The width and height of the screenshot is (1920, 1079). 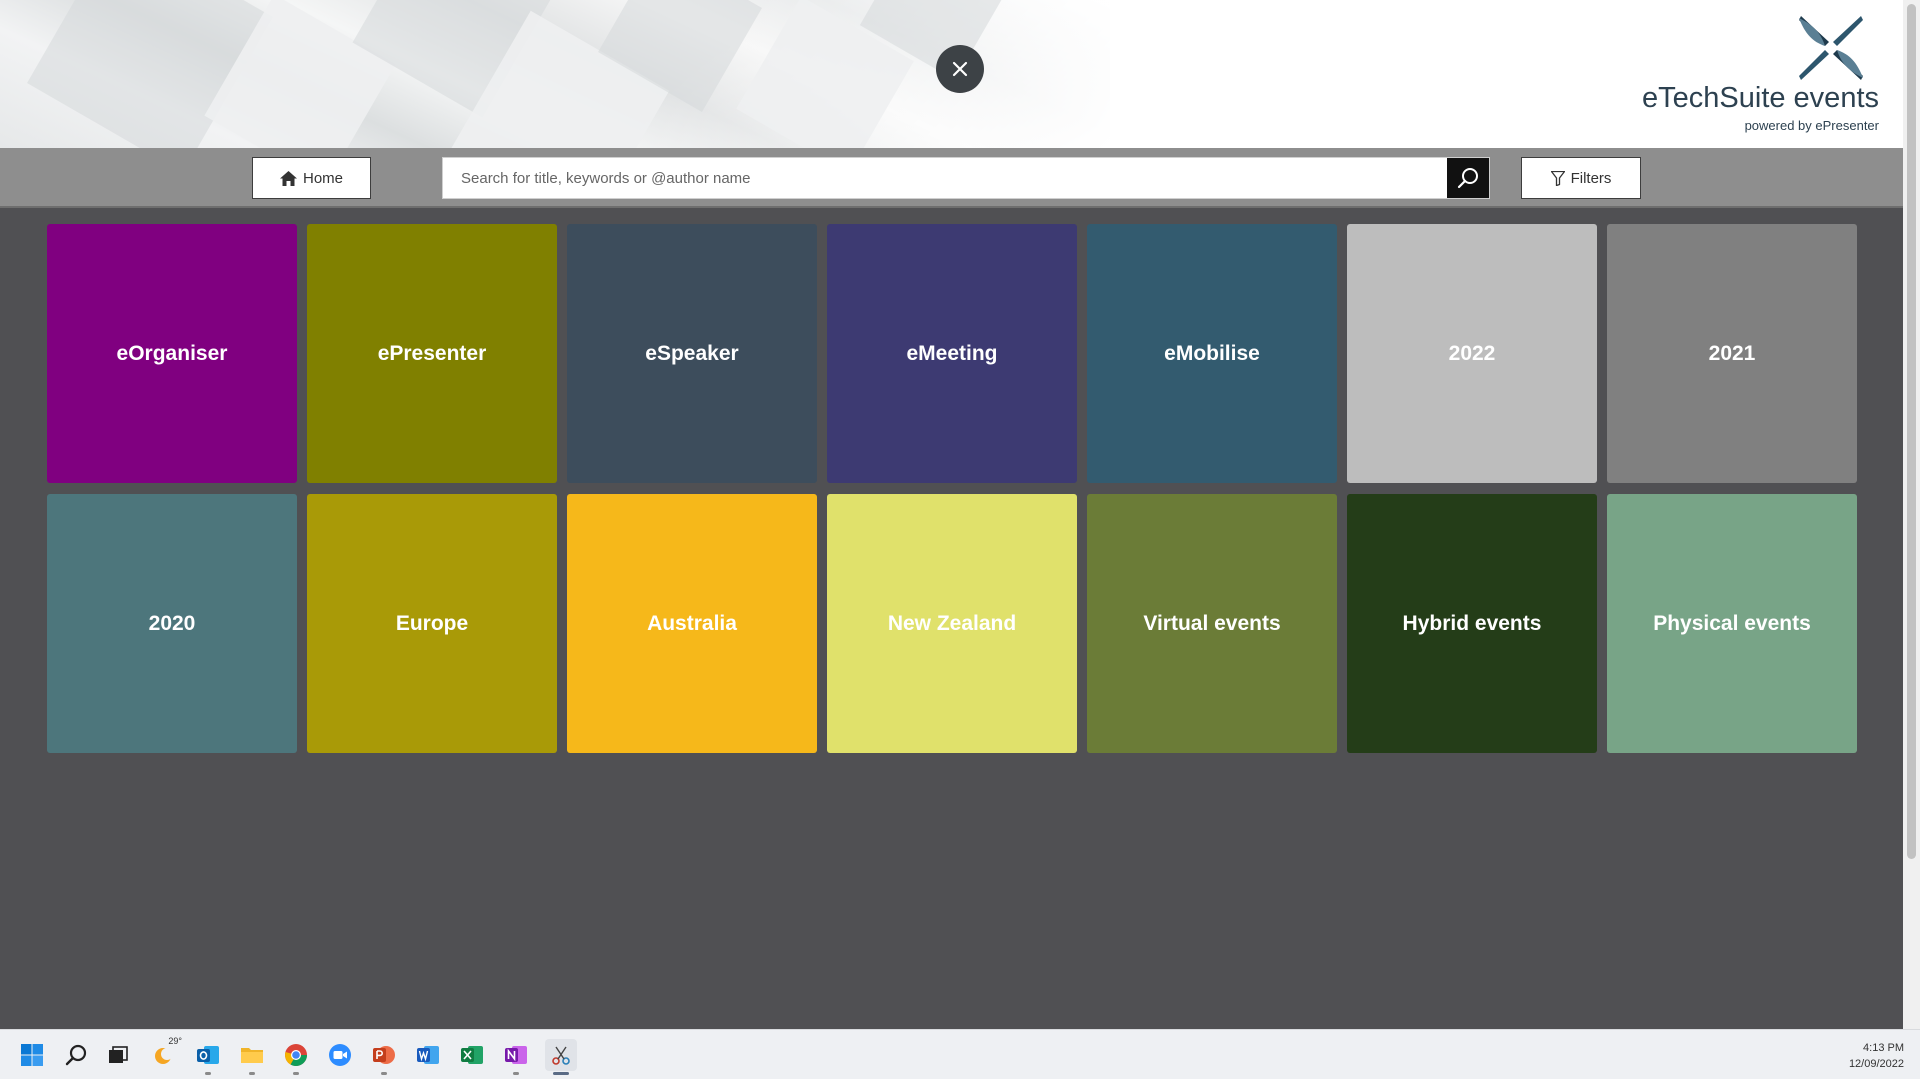 I want to click on category-tile: Virtual events, so click(x=1212, y=623).